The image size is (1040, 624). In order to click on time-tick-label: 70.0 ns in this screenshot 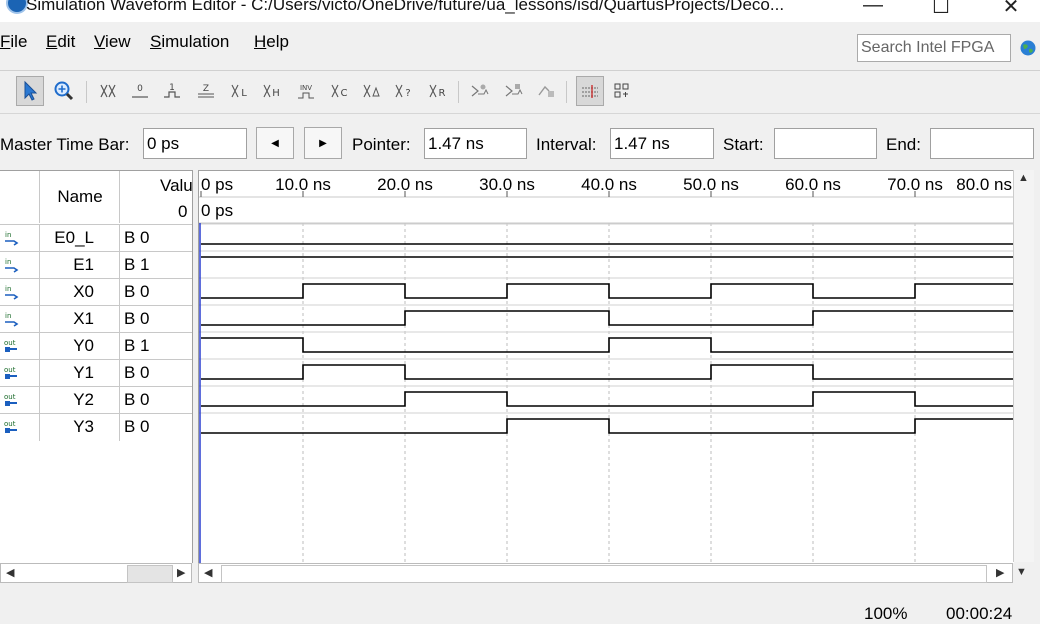, I will do `click(915, 184)`.